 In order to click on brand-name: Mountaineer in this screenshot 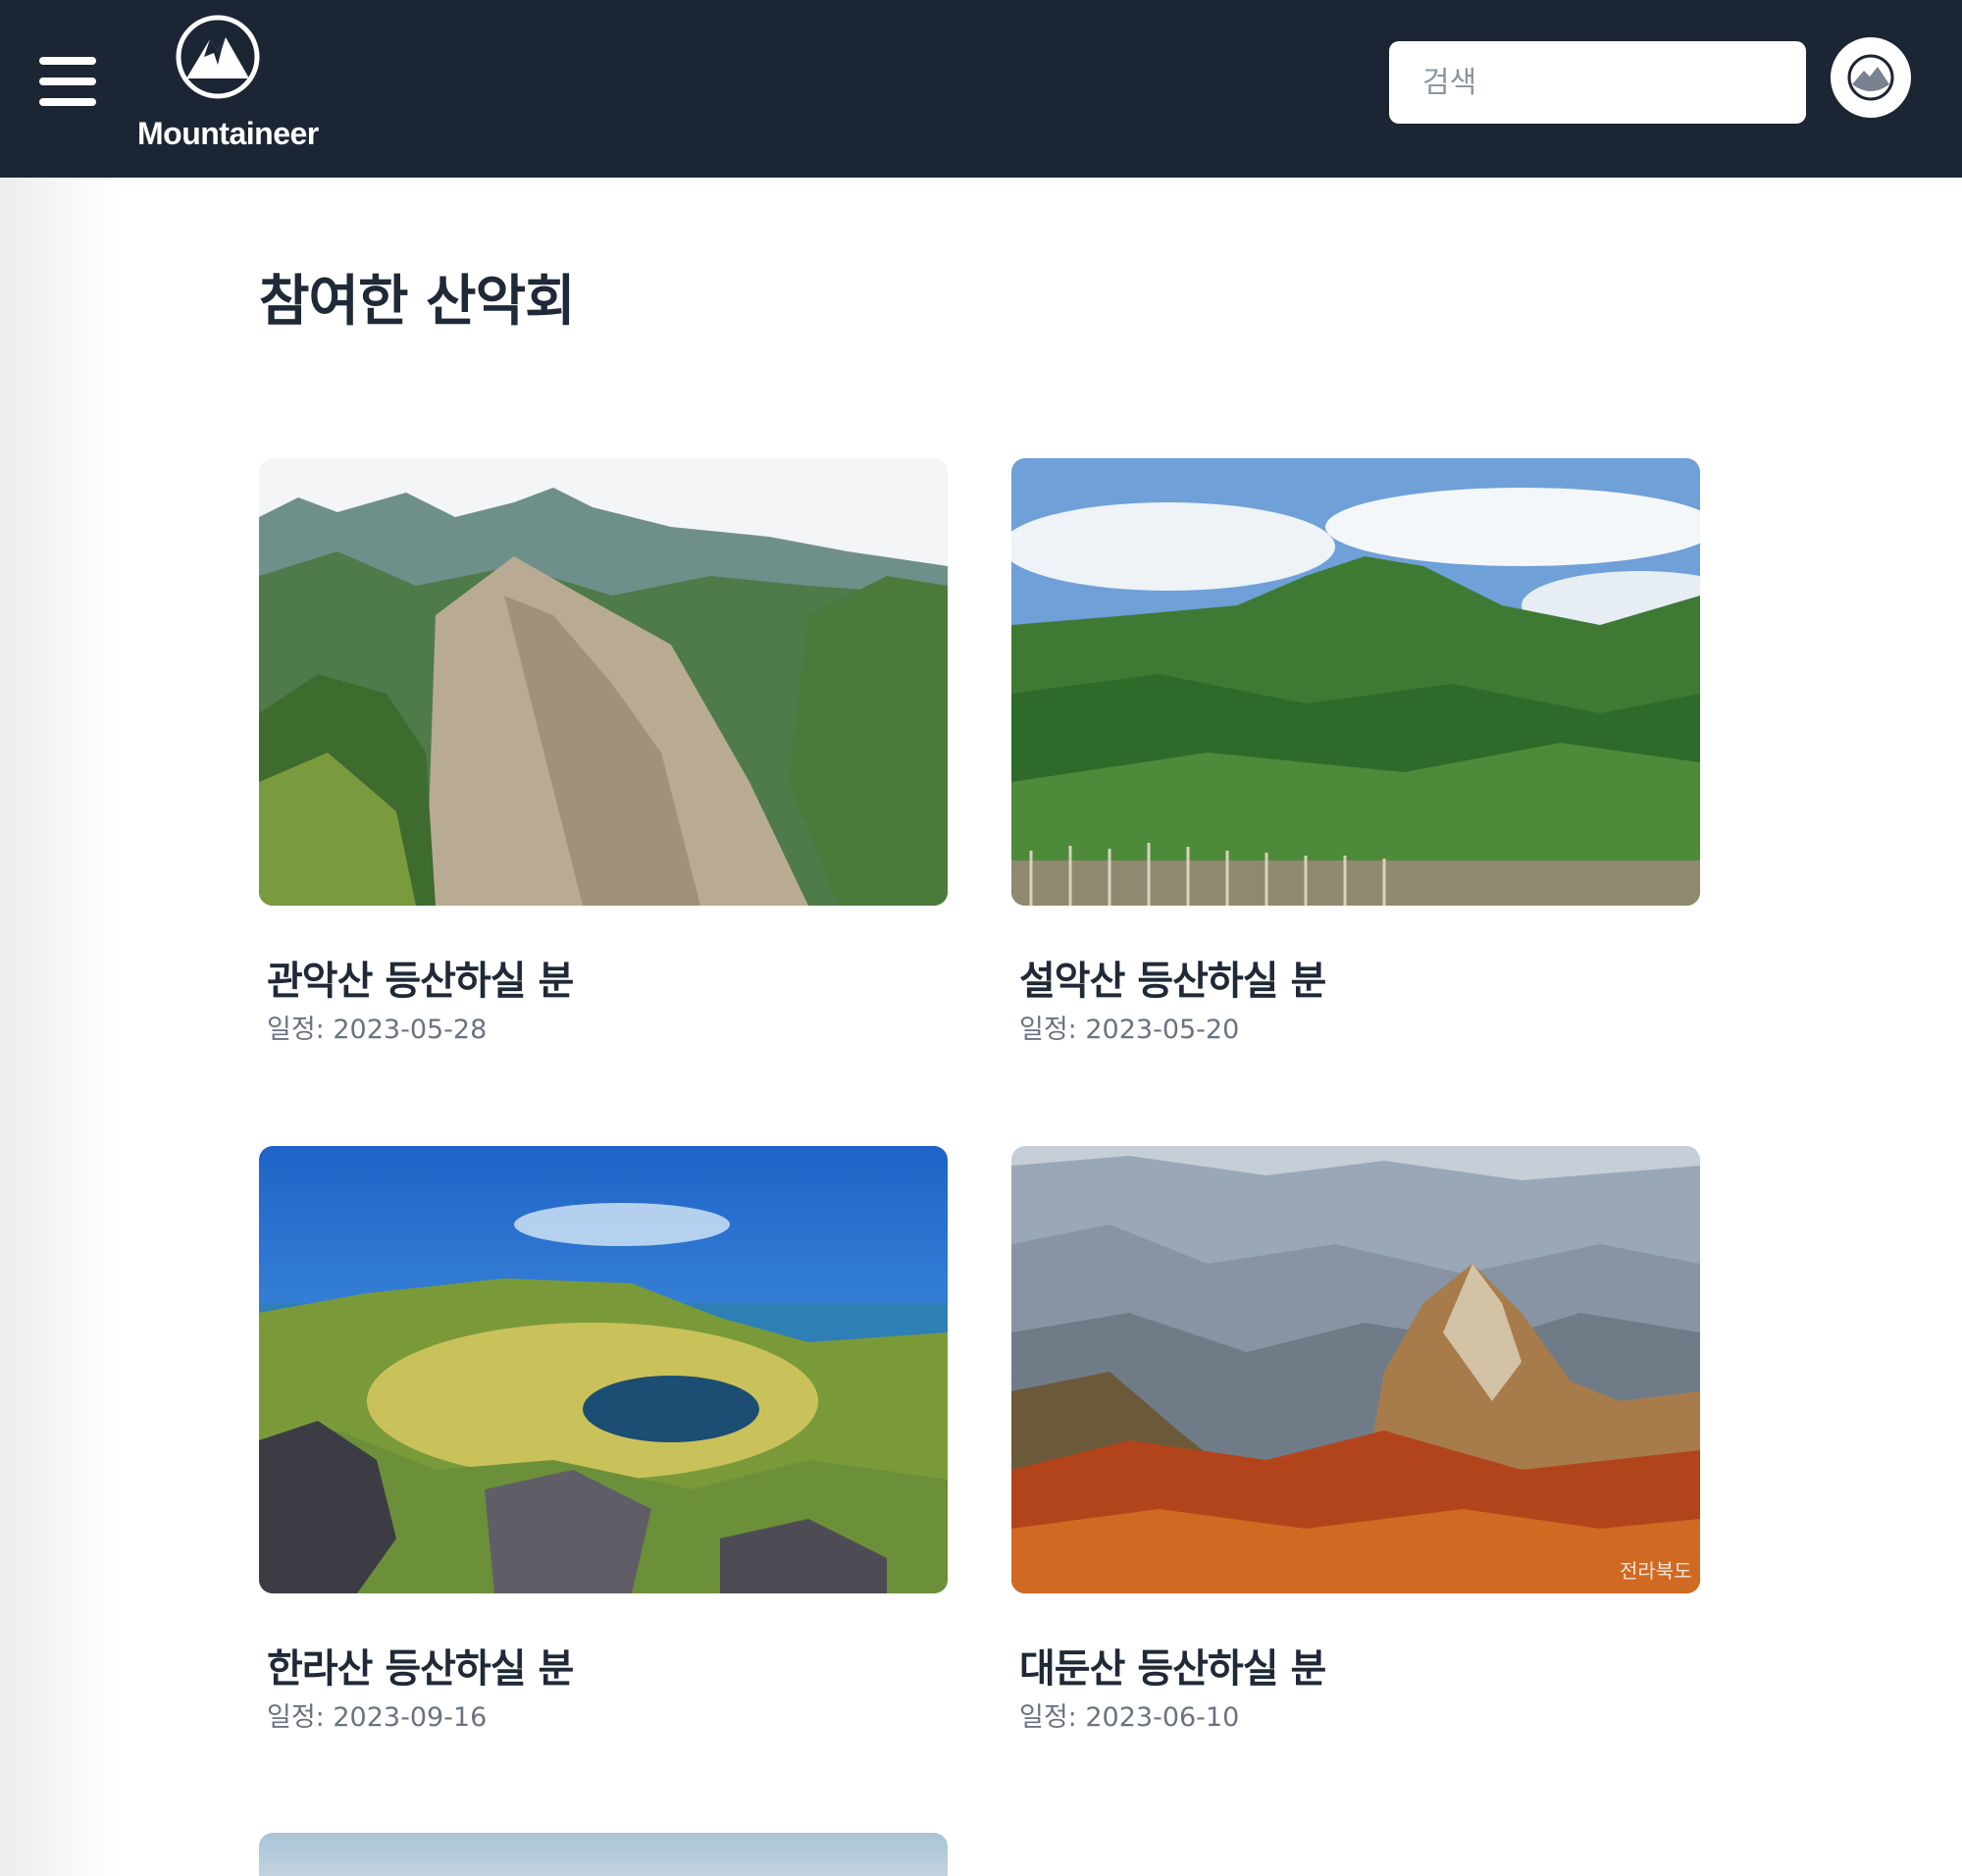, I will do `click(228, 133)`.